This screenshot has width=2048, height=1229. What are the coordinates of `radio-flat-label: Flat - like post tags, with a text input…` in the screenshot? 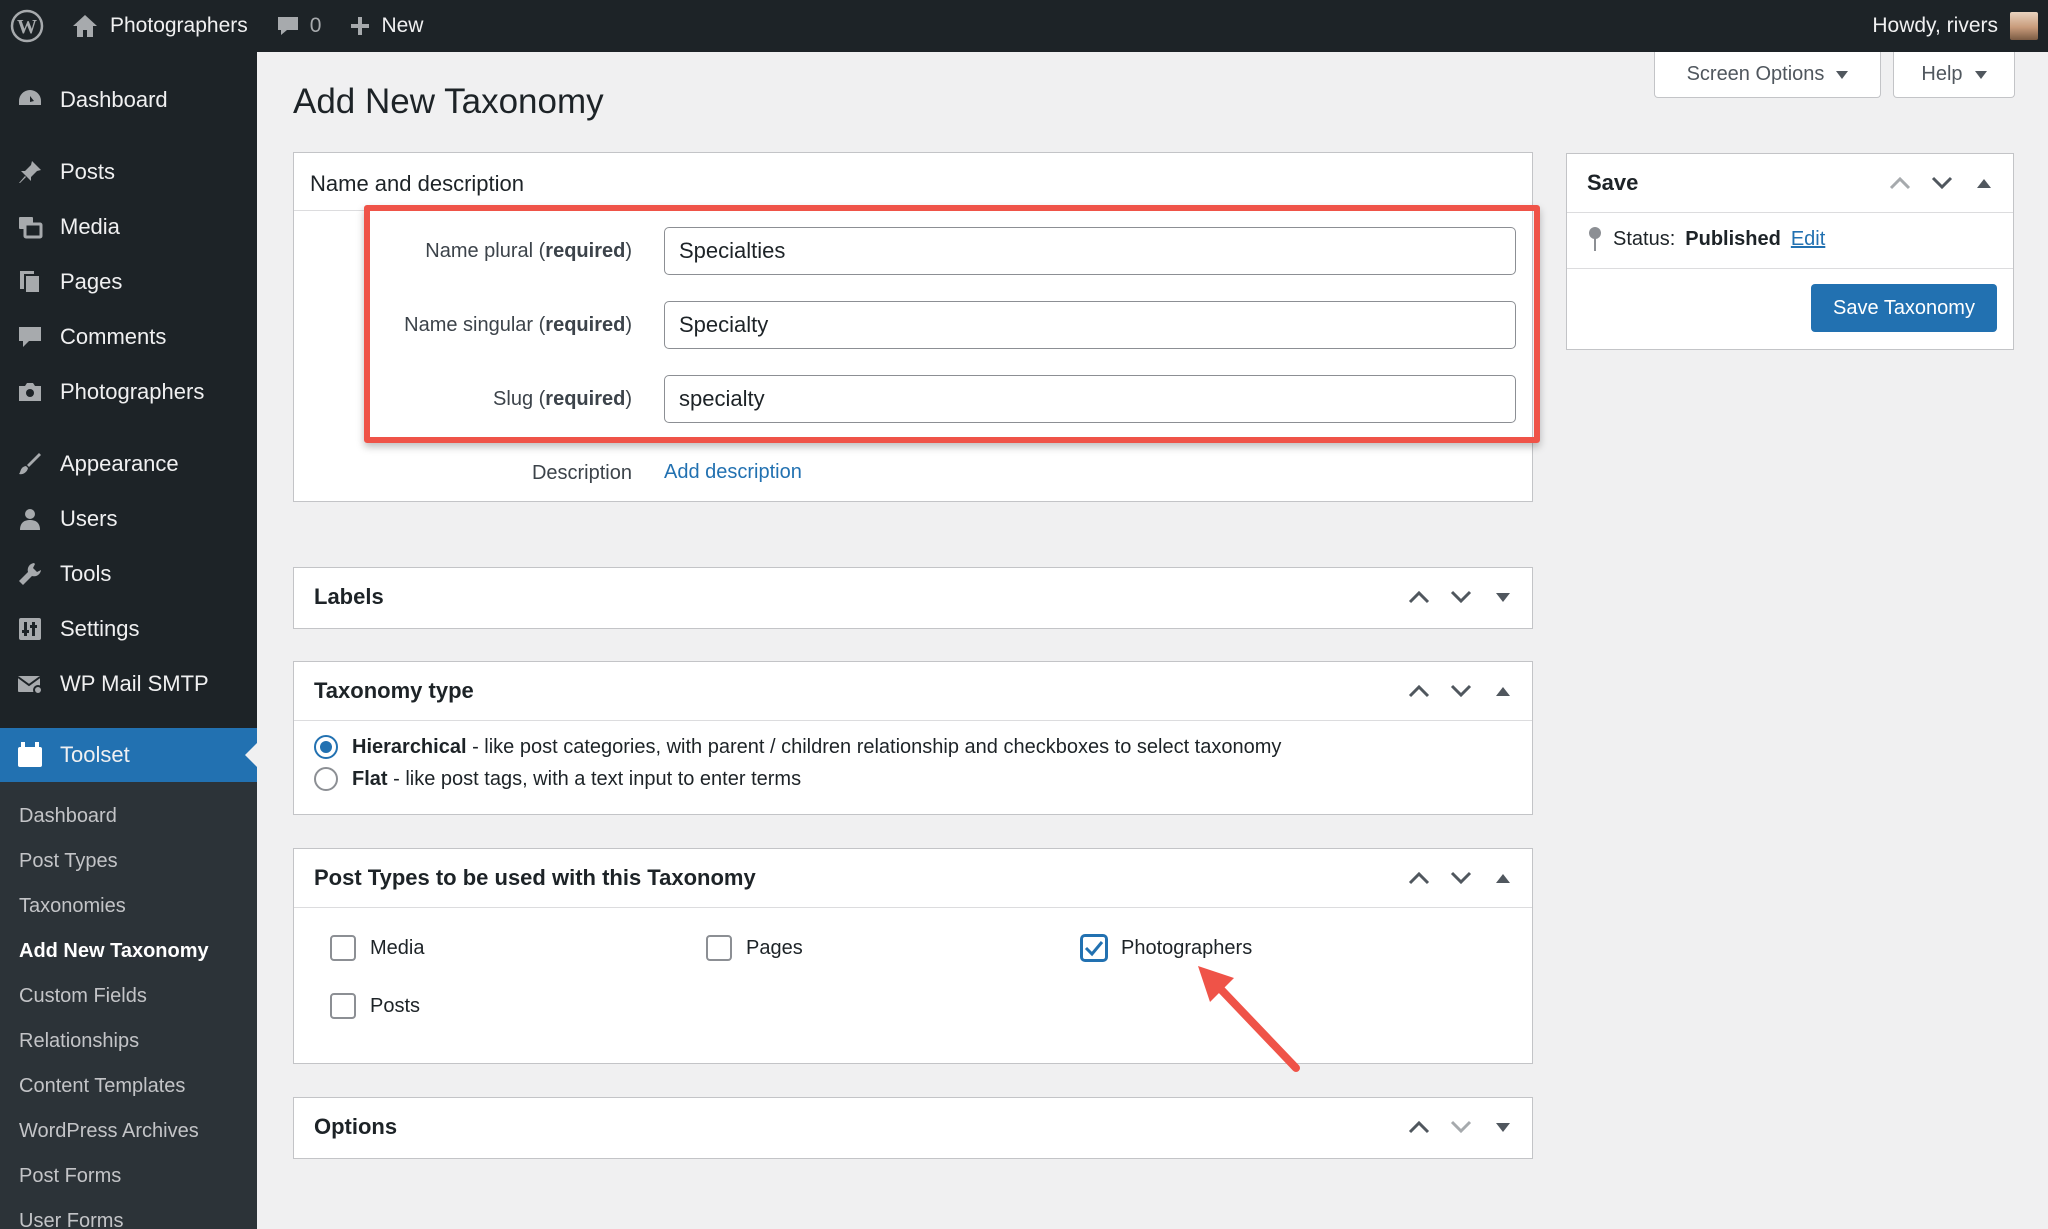 It's located at (577, 778).